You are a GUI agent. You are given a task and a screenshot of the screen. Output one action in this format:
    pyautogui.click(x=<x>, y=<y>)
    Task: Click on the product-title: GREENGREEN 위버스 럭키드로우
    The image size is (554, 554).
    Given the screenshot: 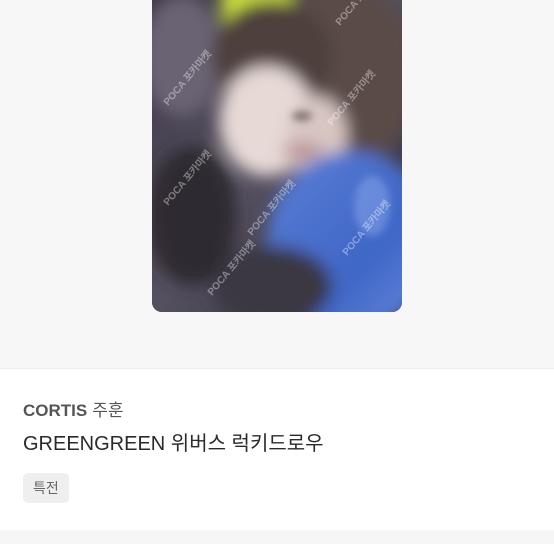 What is the action you would take?
    pyautogui.click(x=173, y=444)
    